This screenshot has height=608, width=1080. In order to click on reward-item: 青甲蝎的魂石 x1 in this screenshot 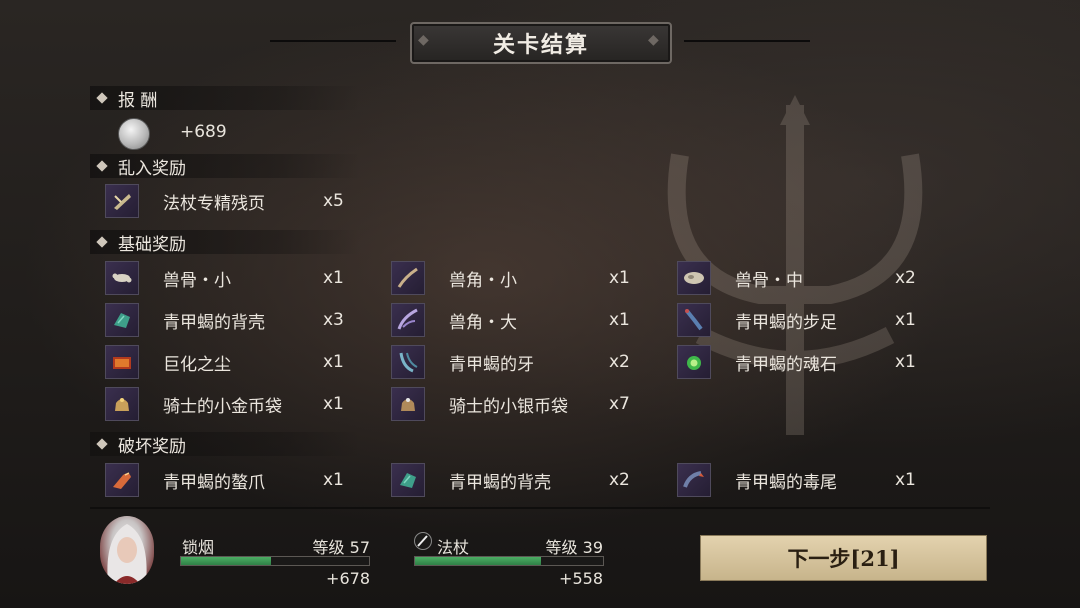, I will do `click(807, 362)`.